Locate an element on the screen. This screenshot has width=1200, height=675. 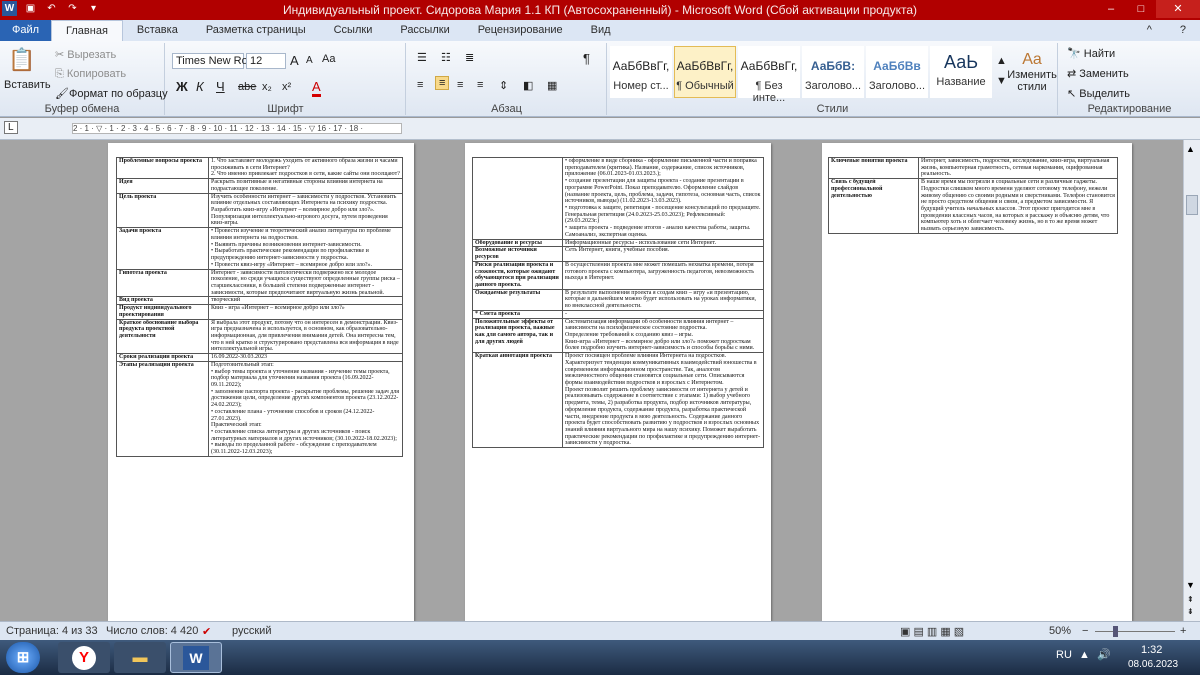
bold-button: Ж is located at coordinates (182, 86).